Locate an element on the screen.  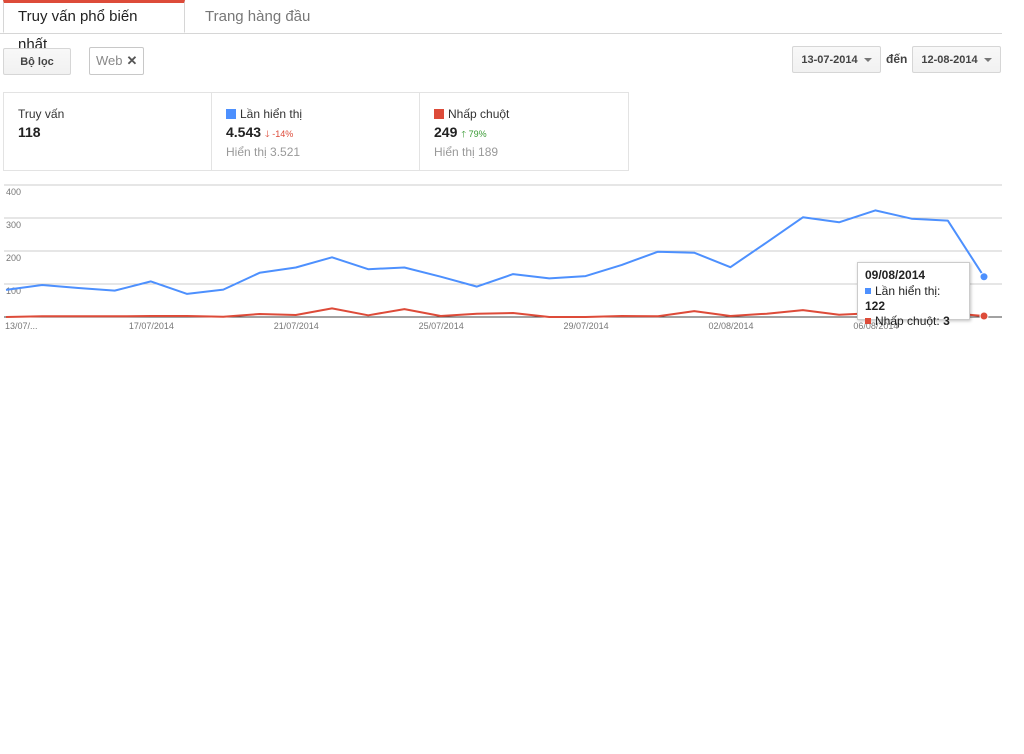
date-from-value: 13-07-2014 is located at coordinates (829, 60).